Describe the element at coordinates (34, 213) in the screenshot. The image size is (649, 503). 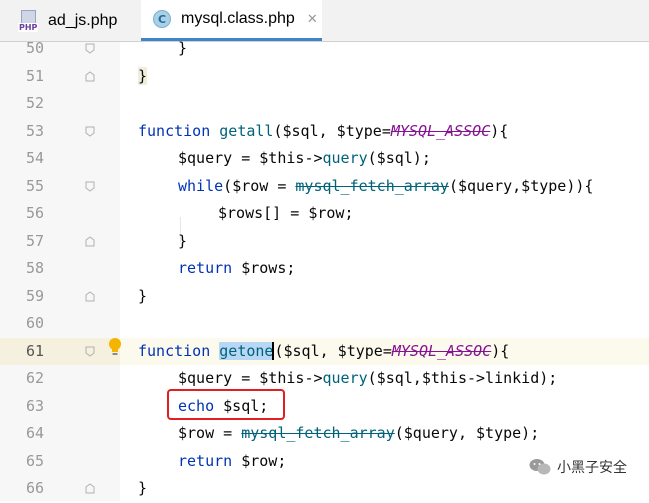
I see `line-number: 56` at that location.